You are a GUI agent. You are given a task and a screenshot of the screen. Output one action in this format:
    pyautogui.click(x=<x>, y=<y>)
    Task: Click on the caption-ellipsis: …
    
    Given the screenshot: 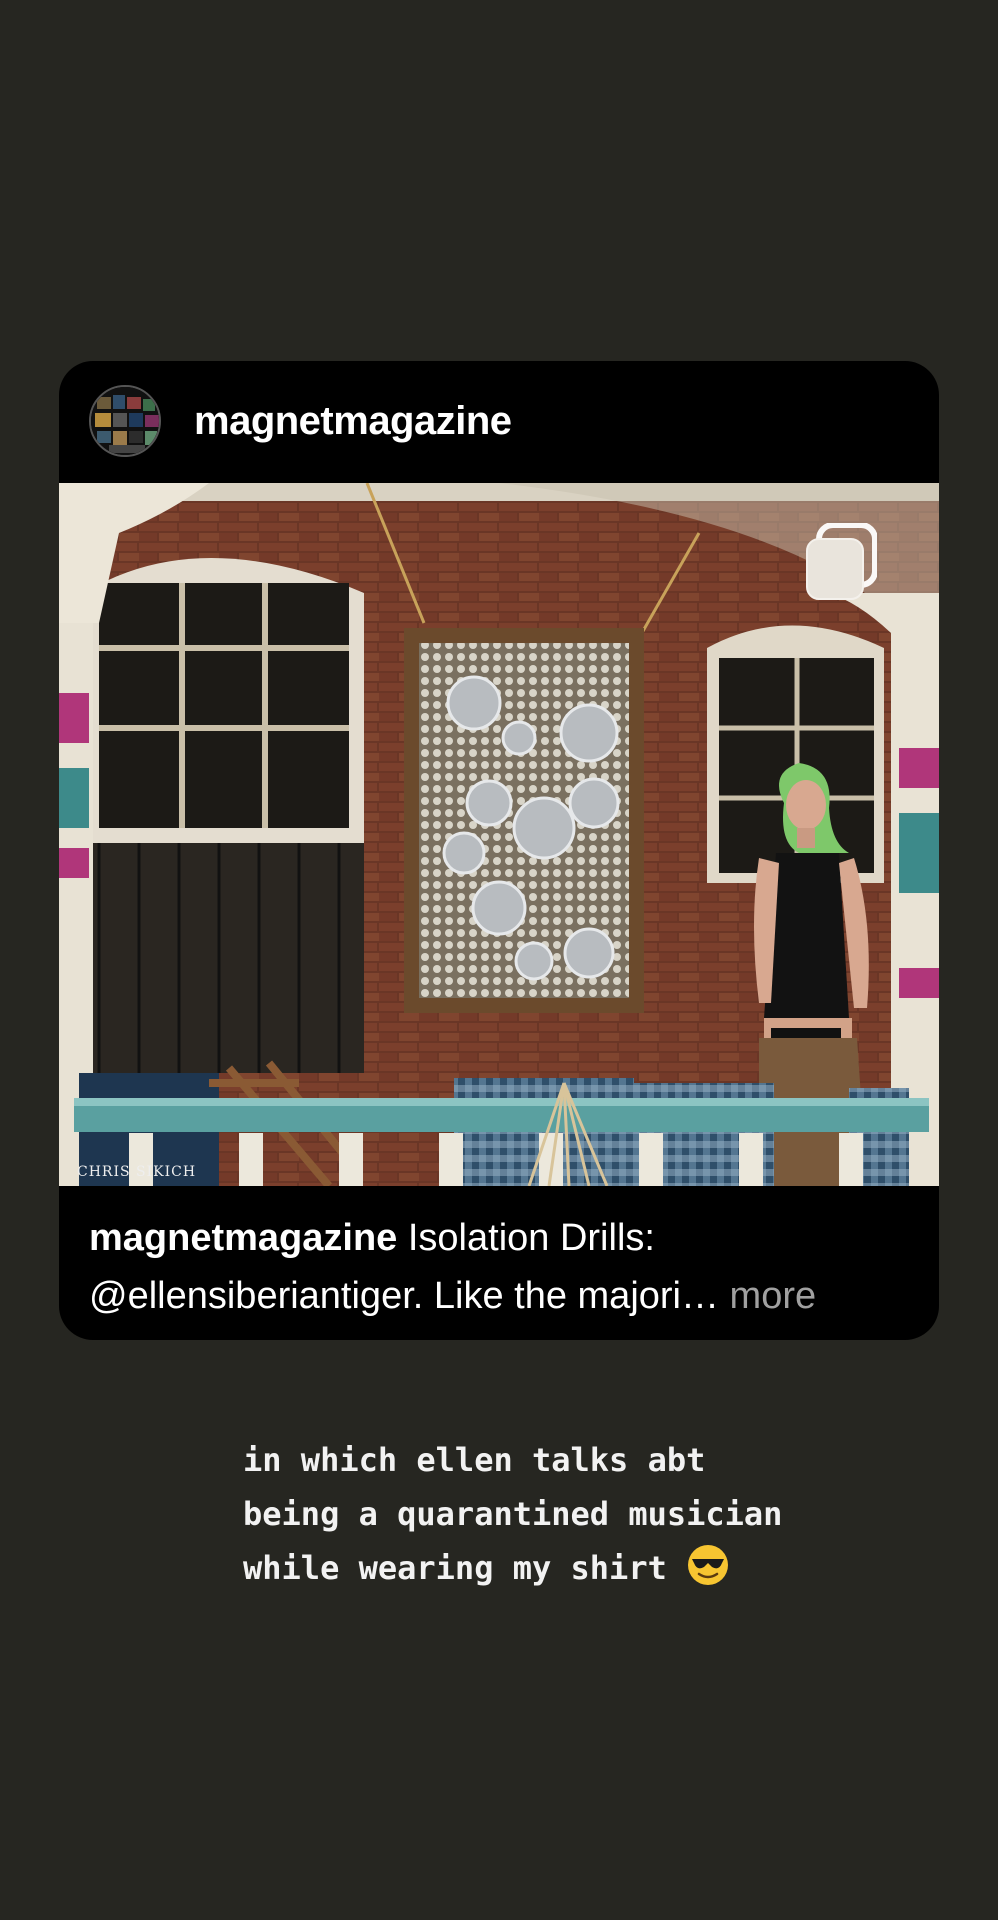 What is the action you would take?
    pyautogui.click(x=700, y=1296)
    